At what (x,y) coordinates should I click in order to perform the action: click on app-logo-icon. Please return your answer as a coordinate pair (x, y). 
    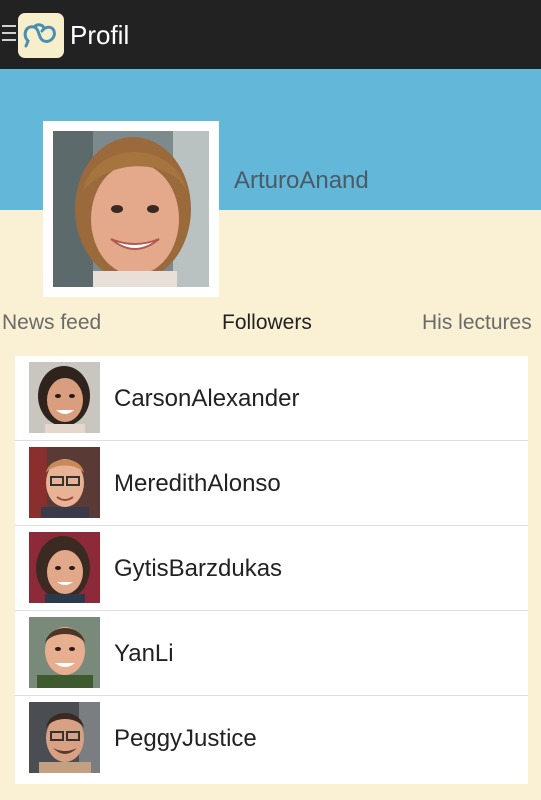
    Looking at the image, I should click on (41, 35).